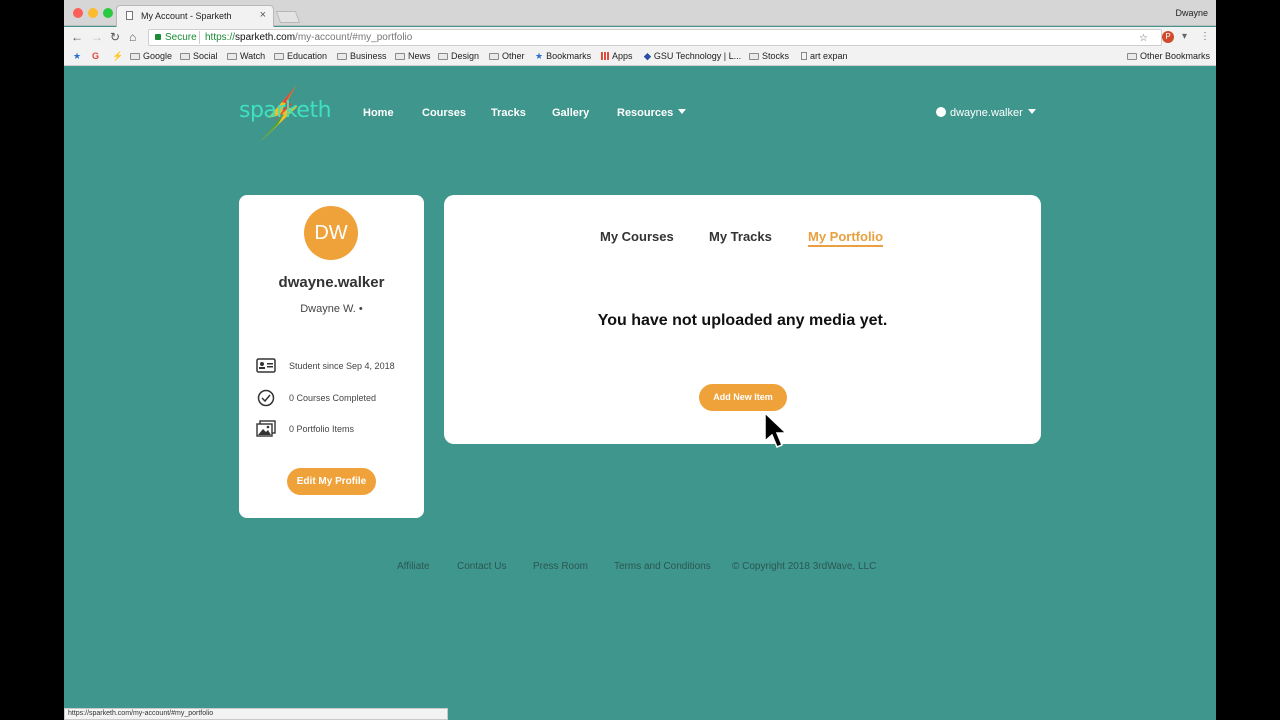 This screenshot has width=1280, height=720. I want to click on title-bar: My Account - Sparketh × Dwayne, so click(640, 13).